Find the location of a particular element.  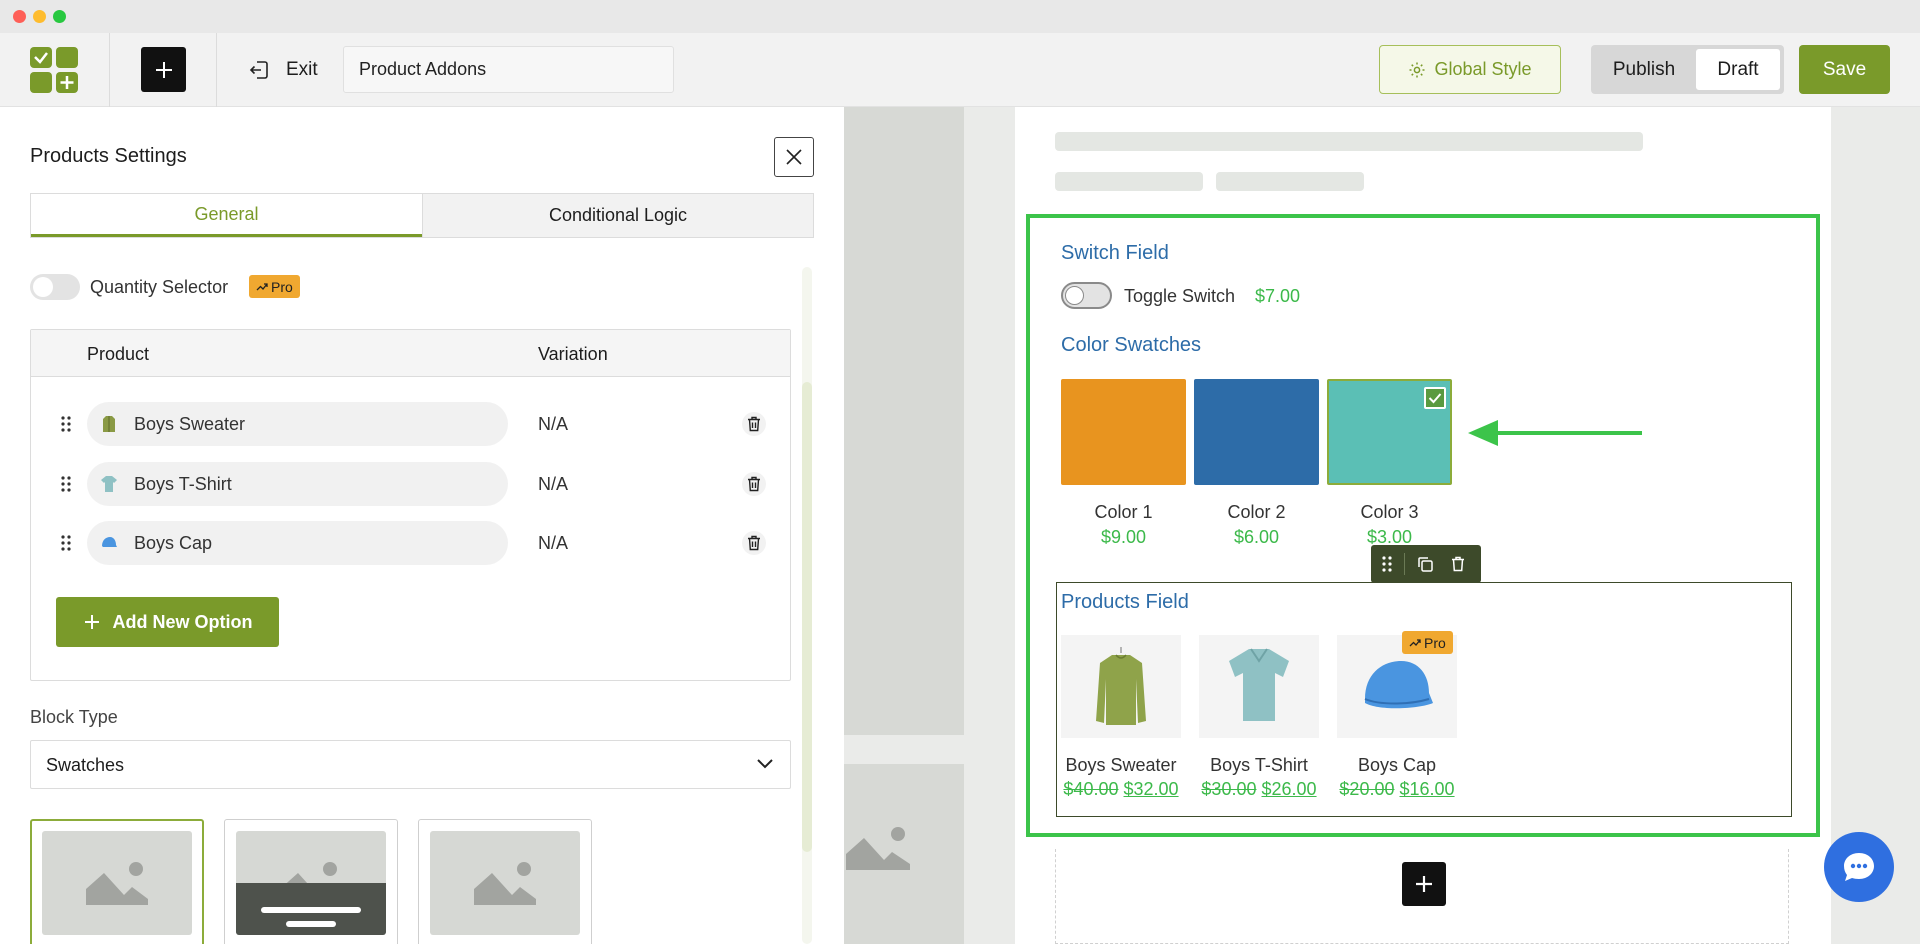

panel-scrollbar is located at coordinates (807, 605).